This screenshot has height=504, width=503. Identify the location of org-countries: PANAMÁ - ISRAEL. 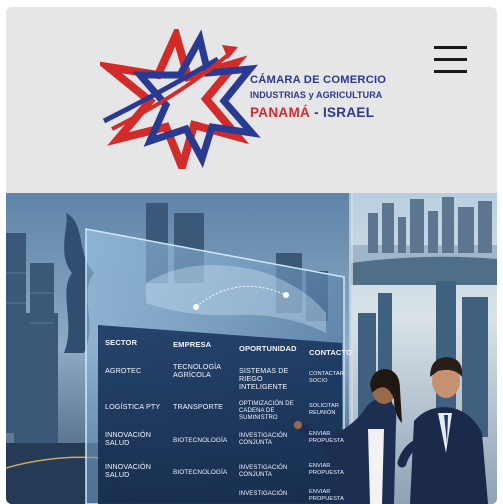
(318, 113).